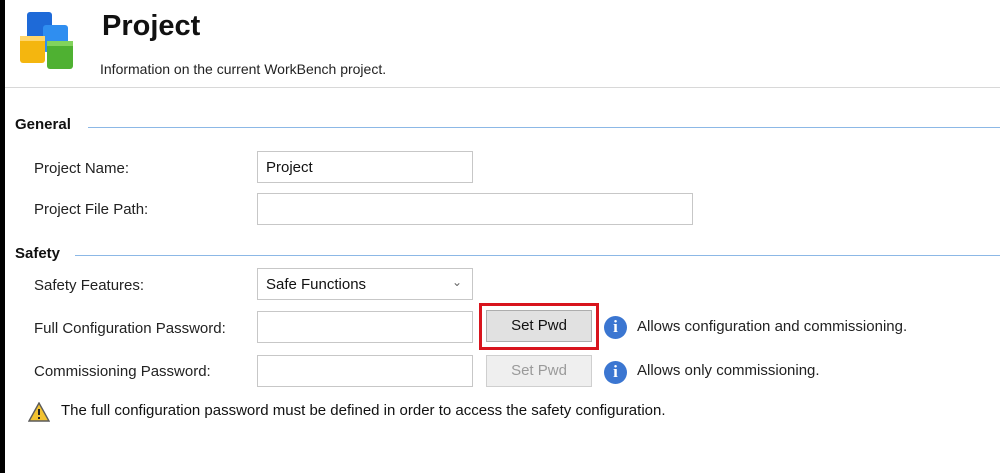 The height and width of the screenshot is (473, 1000). What do you see at coordinates (316, 284) in the screenshot?
I see `safety-features-value: Safe Functions` at bounding box center [316, 284].